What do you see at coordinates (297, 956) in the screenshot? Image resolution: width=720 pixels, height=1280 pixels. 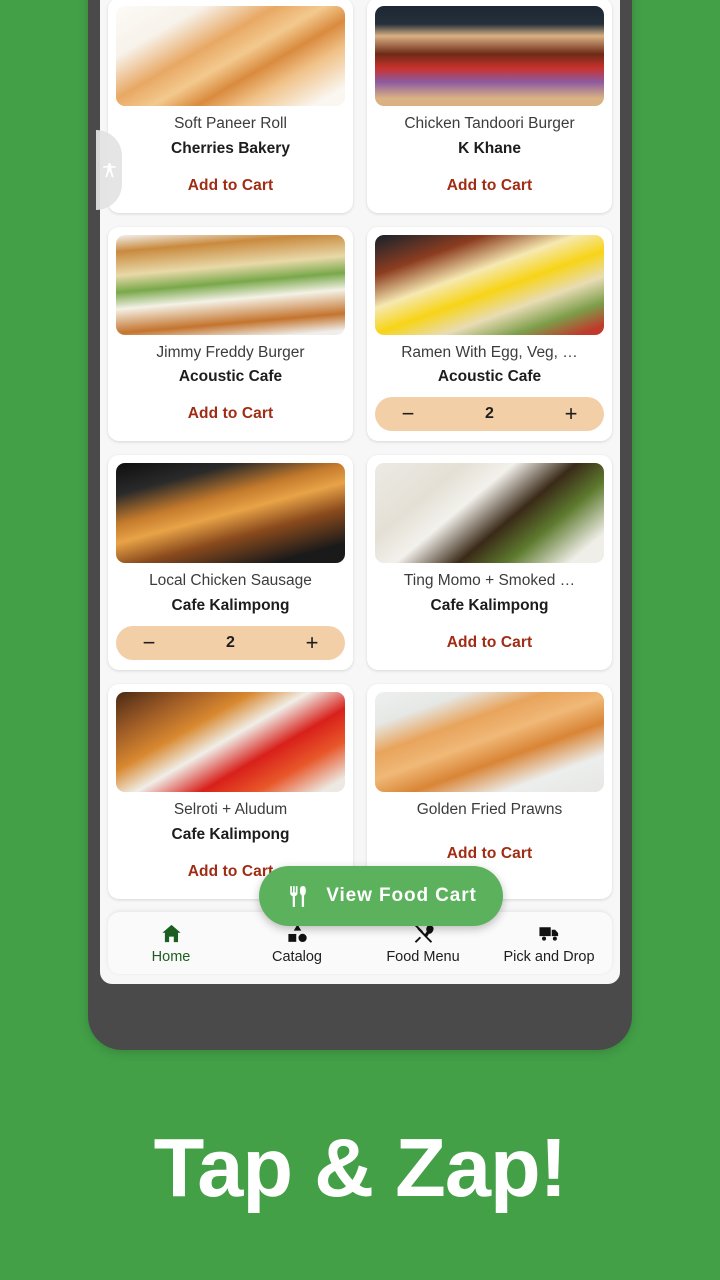 I see `nav-item-label: Catalog` at bounding box center [297, 956].